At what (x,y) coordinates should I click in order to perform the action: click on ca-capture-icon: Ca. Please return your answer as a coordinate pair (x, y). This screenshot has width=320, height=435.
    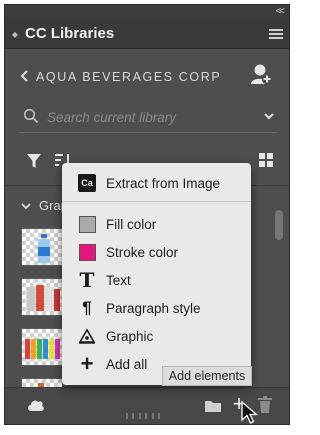
    Looking at the image, I should click on (87, 183).